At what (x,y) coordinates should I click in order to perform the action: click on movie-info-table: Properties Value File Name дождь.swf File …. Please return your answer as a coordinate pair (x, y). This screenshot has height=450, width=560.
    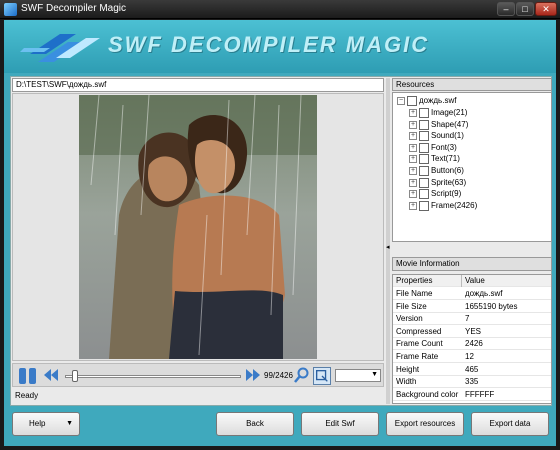
    Looking at the image, I should click on (472, 339).